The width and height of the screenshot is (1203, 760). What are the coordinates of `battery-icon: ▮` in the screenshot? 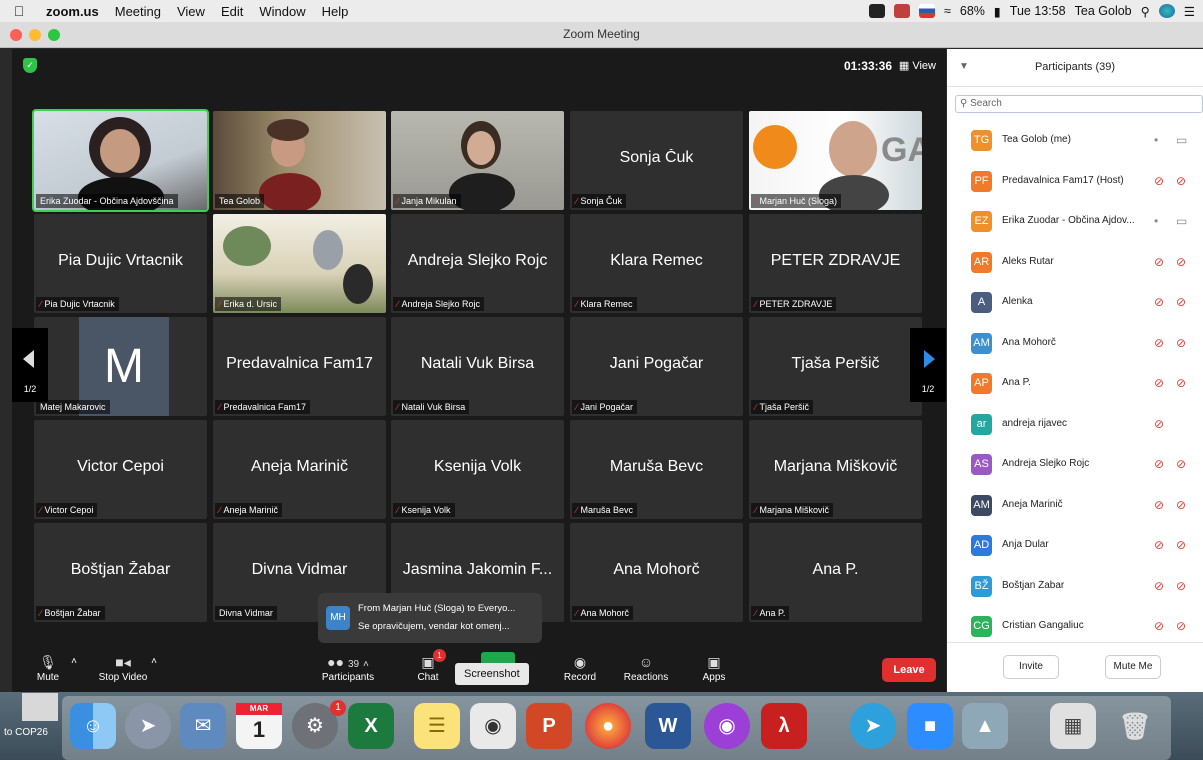 It's located at (997, 11).